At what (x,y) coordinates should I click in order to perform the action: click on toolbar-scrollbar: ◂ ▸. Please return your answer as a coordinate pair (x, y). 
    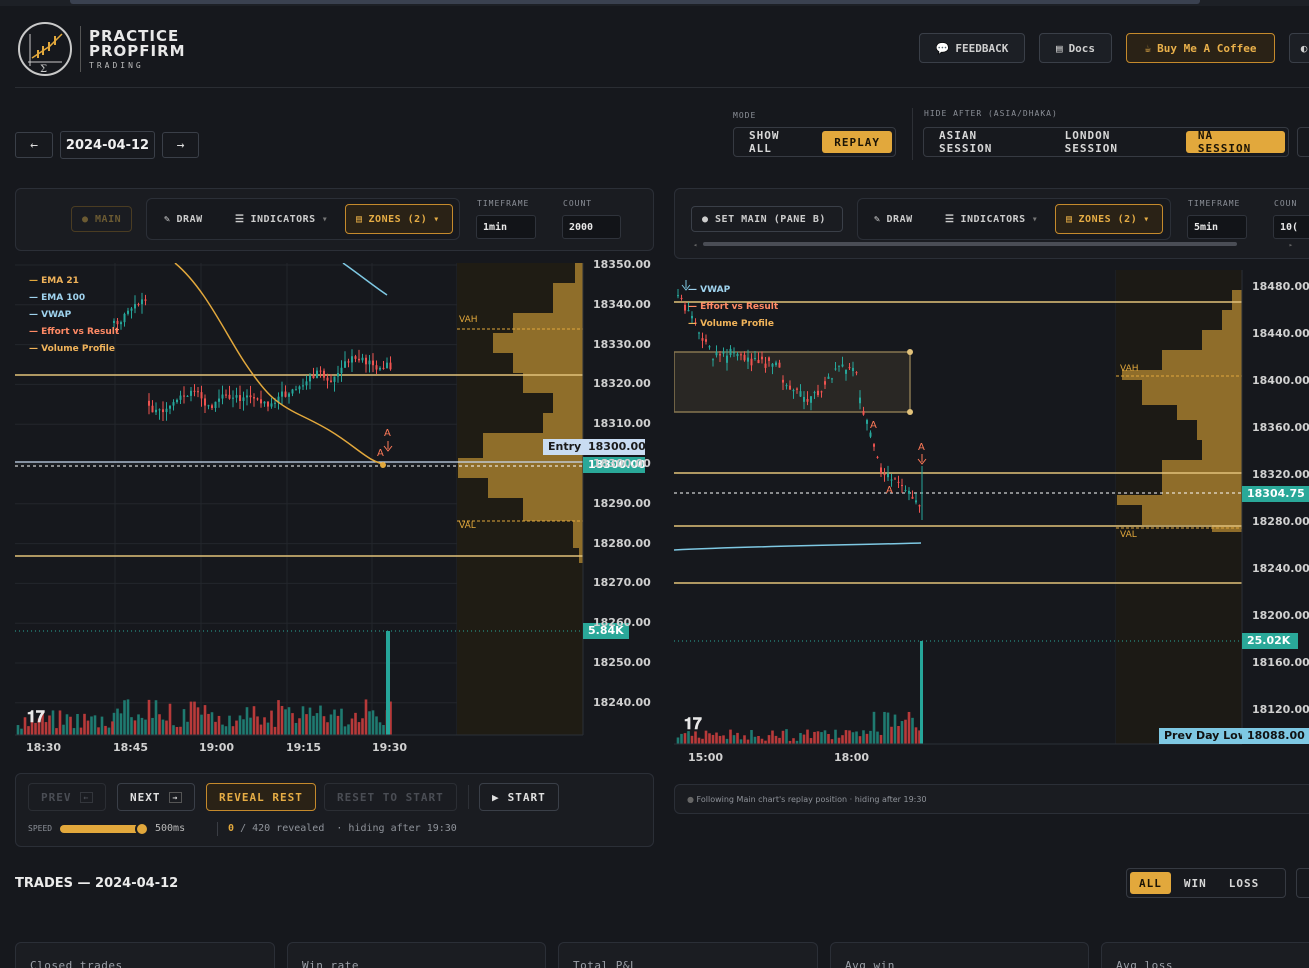
    Looking at the image, I should click on (995, 244).